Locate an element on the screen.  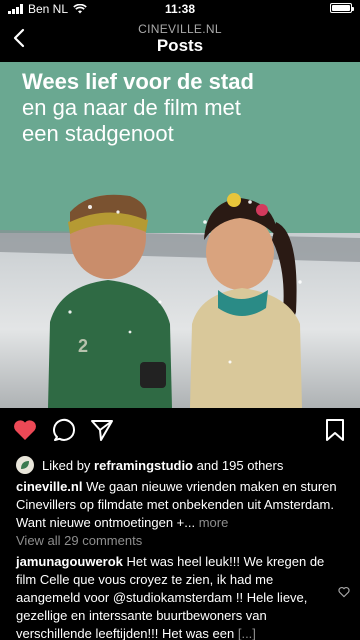
liker-avatar is located at coordinates (25, 465).